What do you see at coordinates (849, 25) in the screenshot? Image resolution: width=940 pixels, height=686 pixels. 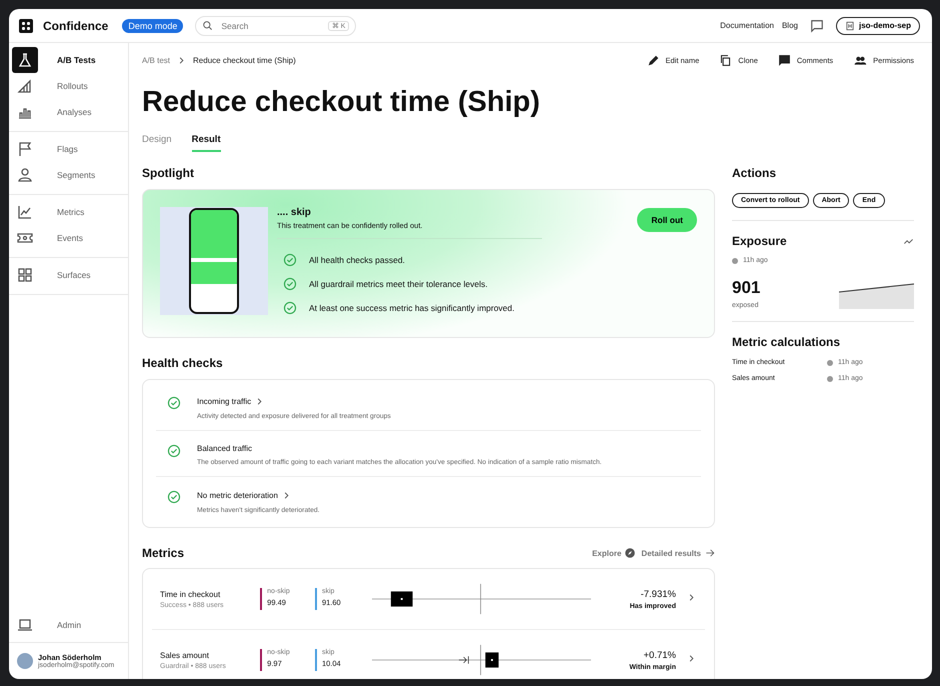 I see `building-icon` at bounding box center [849, 25].